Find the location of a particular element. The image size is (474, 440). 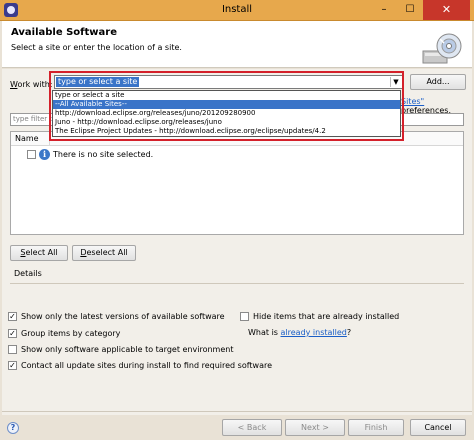

column-name: Name is located at coordinates (27, 138).